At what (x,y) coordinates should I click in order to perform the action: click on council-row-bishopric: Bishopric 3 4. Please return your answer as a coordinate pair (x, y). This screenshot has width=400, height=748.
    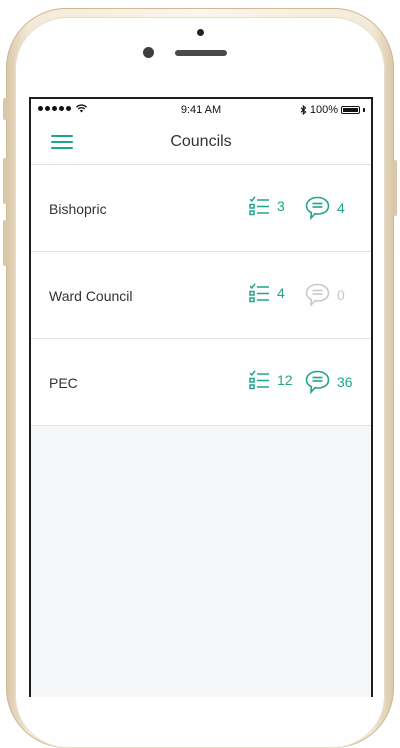
    Looking at the image, I should click on (201, 208).